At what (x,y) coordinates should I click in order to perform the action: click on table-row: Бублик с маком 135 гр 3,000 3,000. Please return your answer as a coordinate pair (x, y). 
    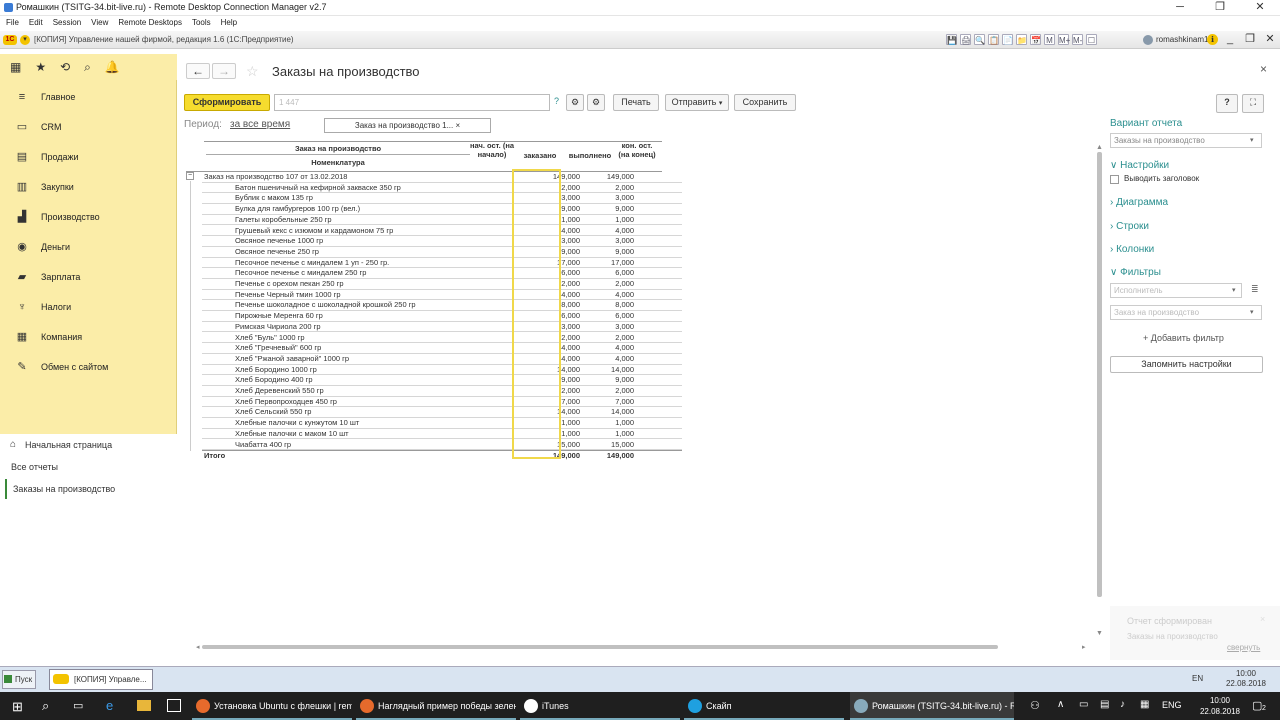
    Looking at the image, I should click on (442, 199).